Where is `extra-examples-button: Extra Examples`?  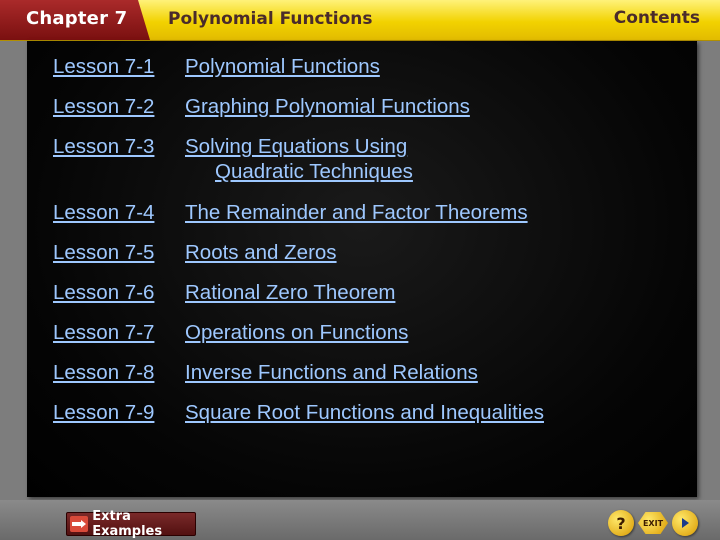 extra-examples-button: Extra Examples is located at coordinates (131, 524).